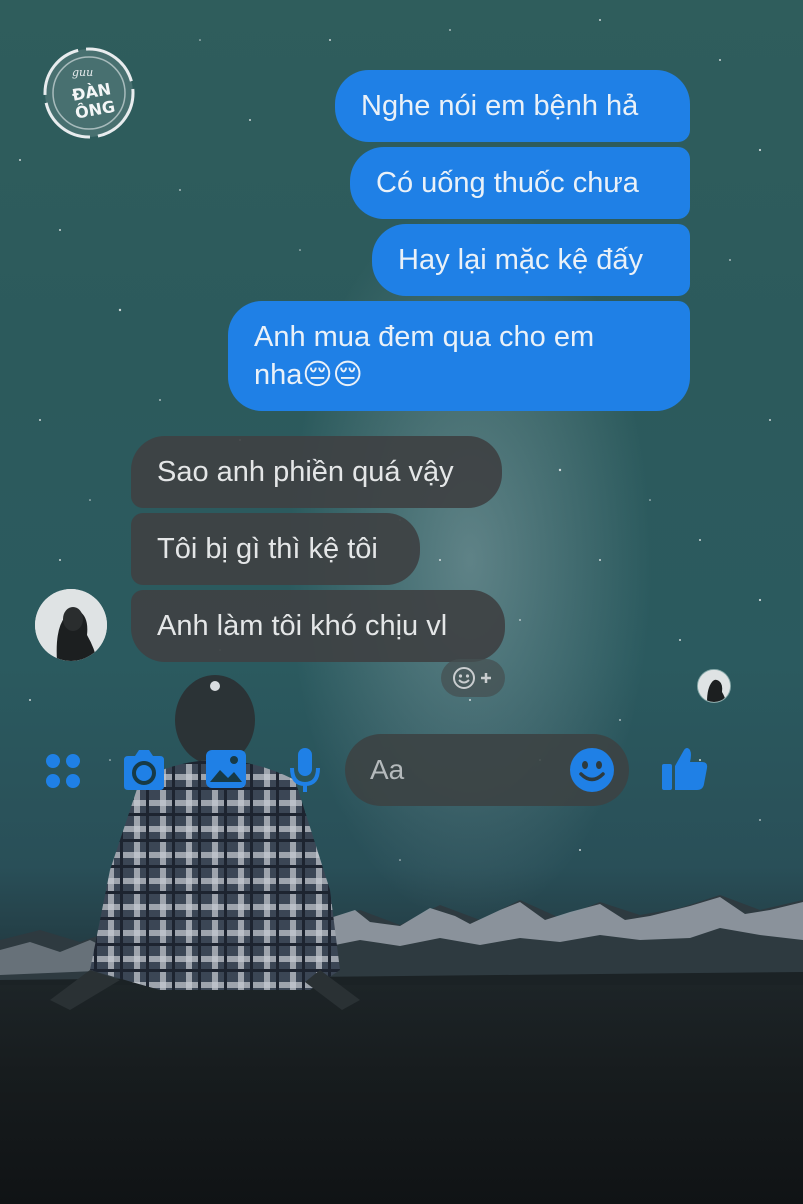  Describe the element at coordinates (714, 686) in the screenshot. I see `seen-receipt-avatar` at that location.